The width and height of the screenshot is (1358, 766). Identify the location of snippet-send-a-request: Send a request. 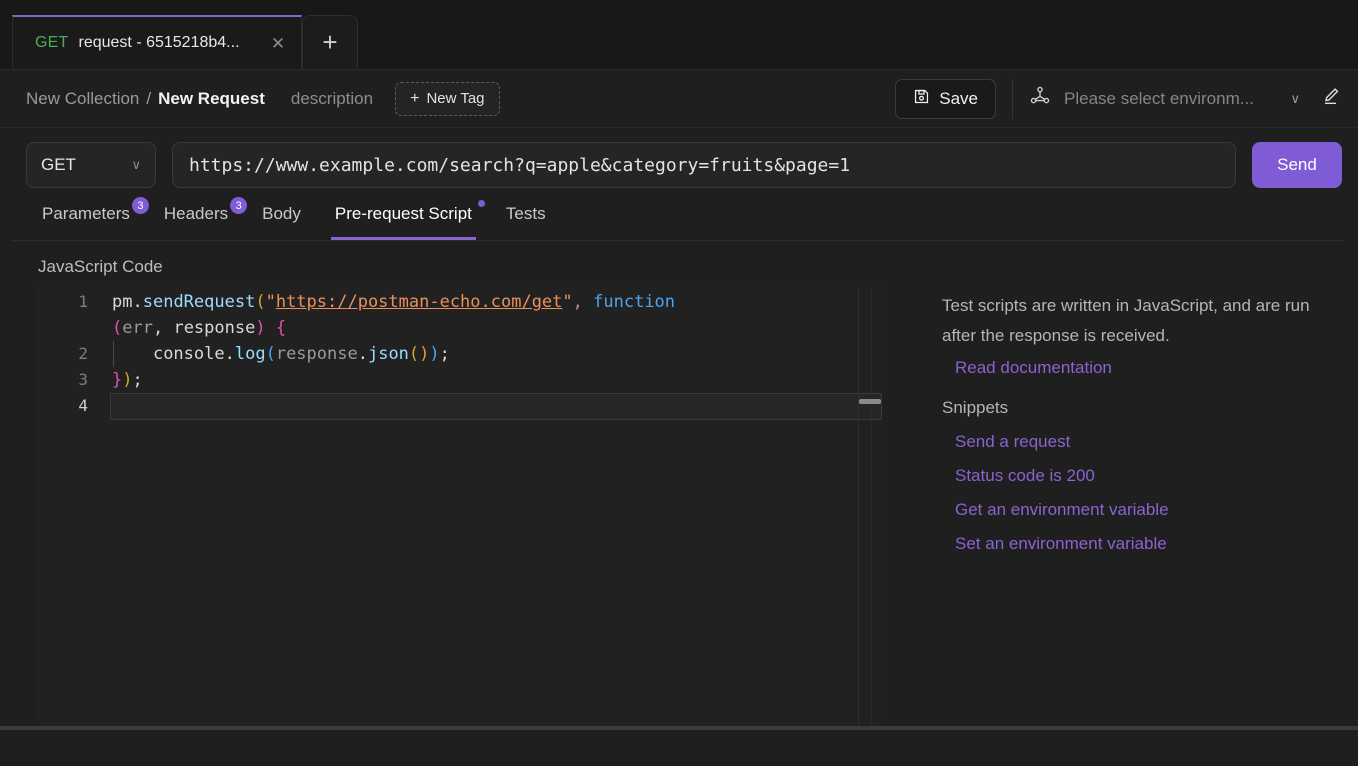
(1012, 442).